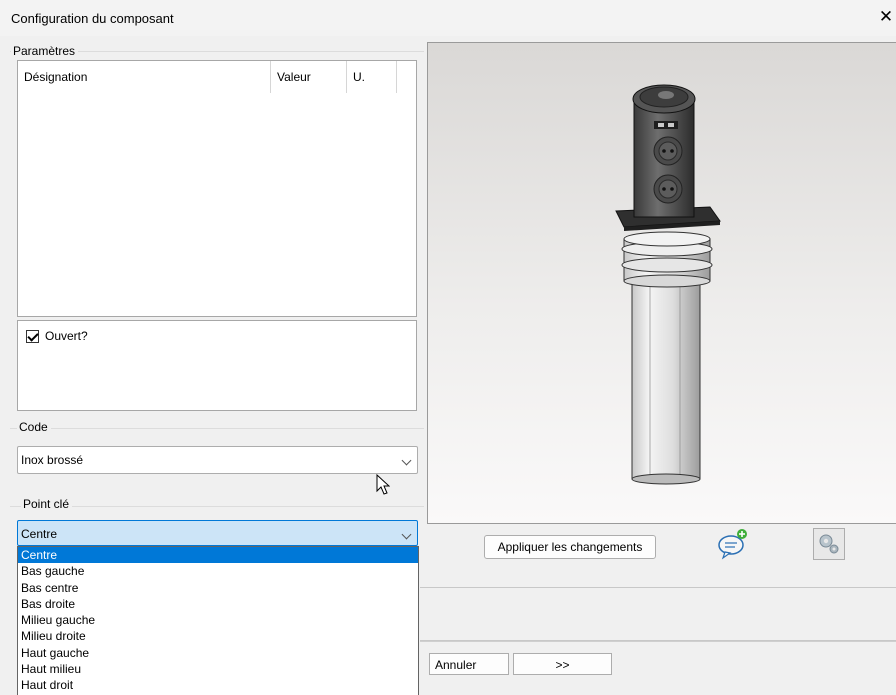 The image size is (896, 695). What do you see at coordinates (144, 77) in the screenshot?
I see `column-header-designation: Désignation` at bounding box center [144, 77].